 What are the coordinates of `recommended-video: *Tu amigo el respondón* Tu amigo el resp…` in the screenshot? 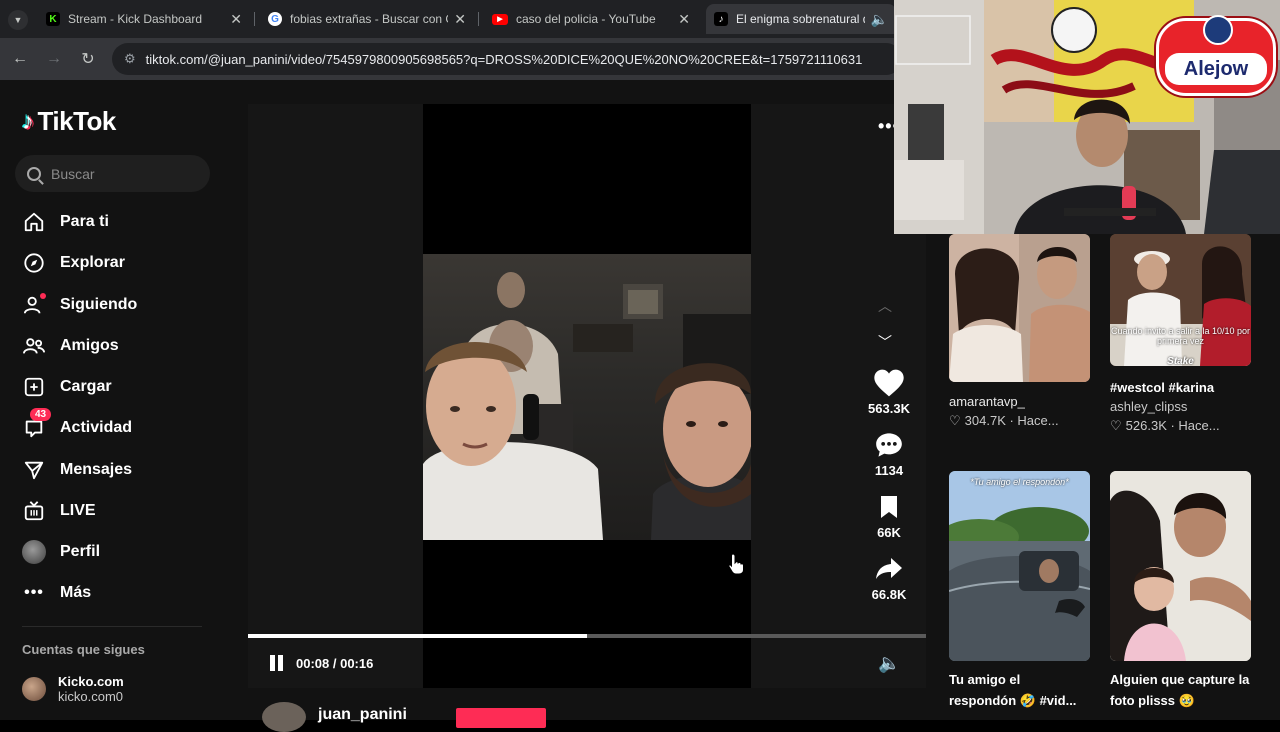 It's located at (1019, 591).